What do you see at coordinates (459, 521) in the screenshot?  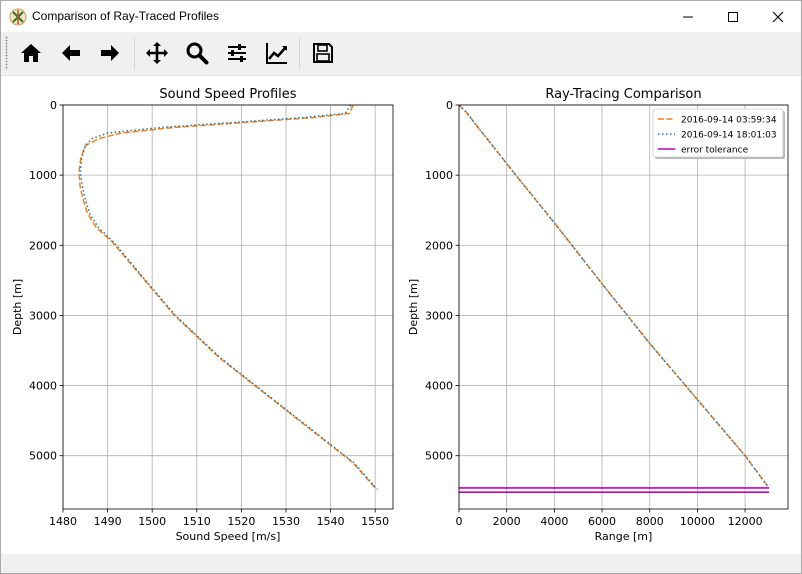 I see `x-tick-label: 0` at bounding box center [459, 521].